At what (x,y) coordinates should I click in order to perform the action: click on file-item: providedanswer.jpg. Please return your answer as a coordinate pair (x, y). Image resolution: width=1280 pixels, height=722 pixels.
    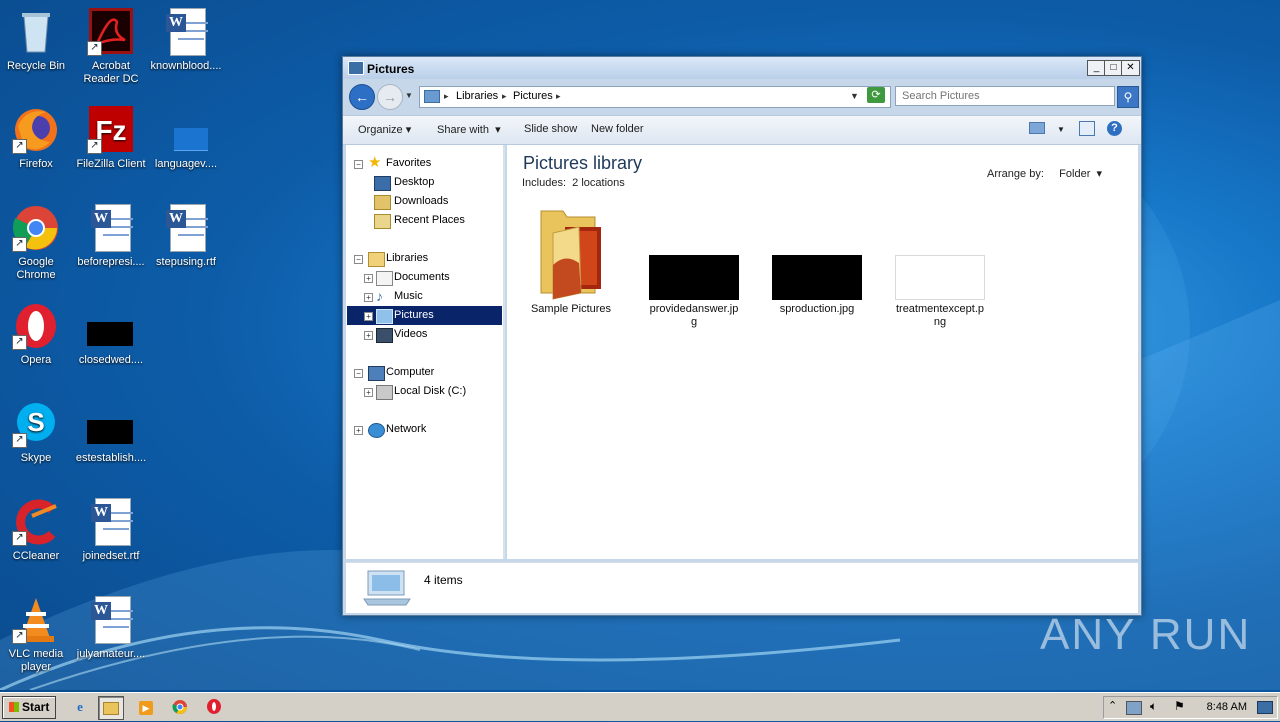
    Looking at the image, I should click on (694, 270).